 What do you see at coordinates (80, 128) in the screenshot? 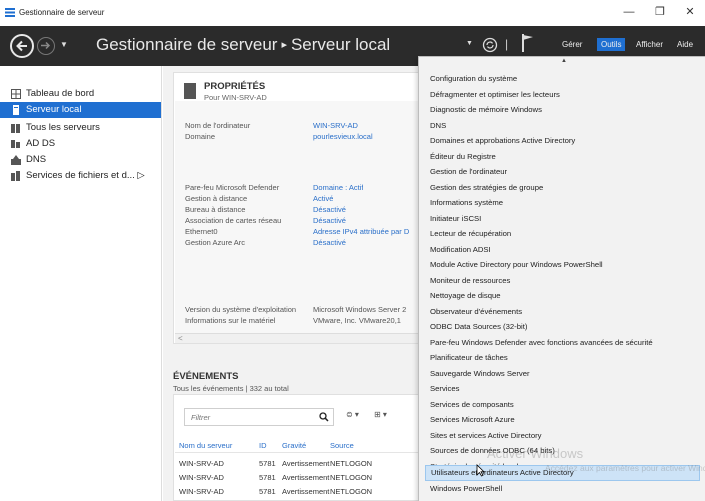
I see `sidebar-item-tous-les-serveurs: Tous les serveurs` at bounding box center [80, 128].